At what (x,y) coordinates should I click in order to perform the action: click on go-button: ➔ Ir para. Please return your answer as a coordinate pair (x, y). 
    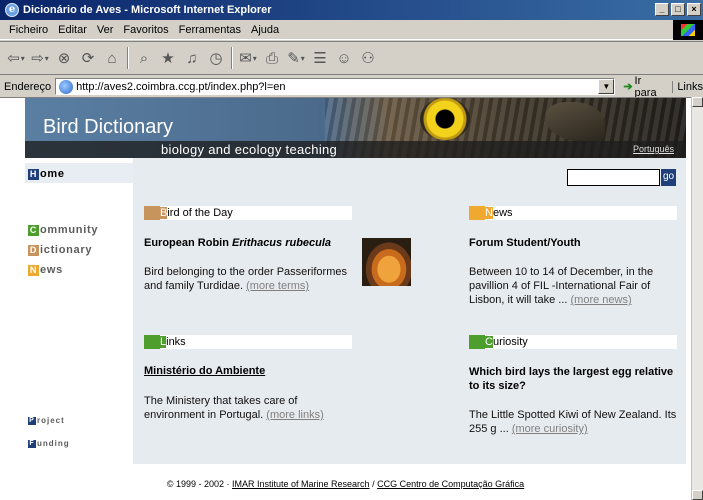
    Looking at the image, I should click on (643, 87).